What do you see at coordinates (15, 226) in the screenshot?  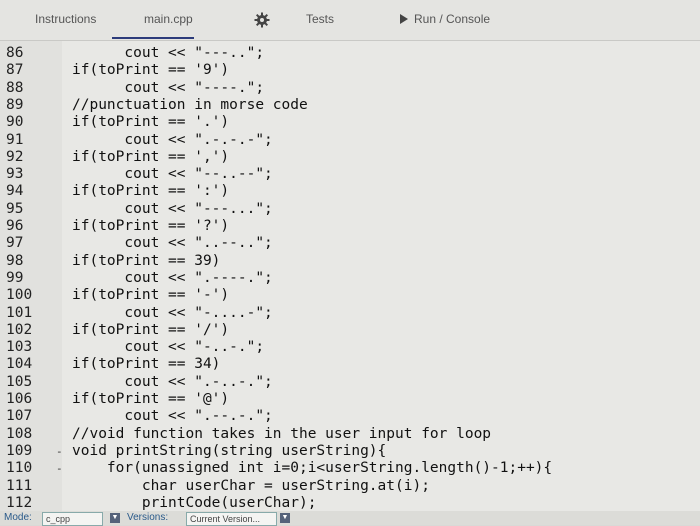 I see `line-number: 96` at bounding box center [15, 226].